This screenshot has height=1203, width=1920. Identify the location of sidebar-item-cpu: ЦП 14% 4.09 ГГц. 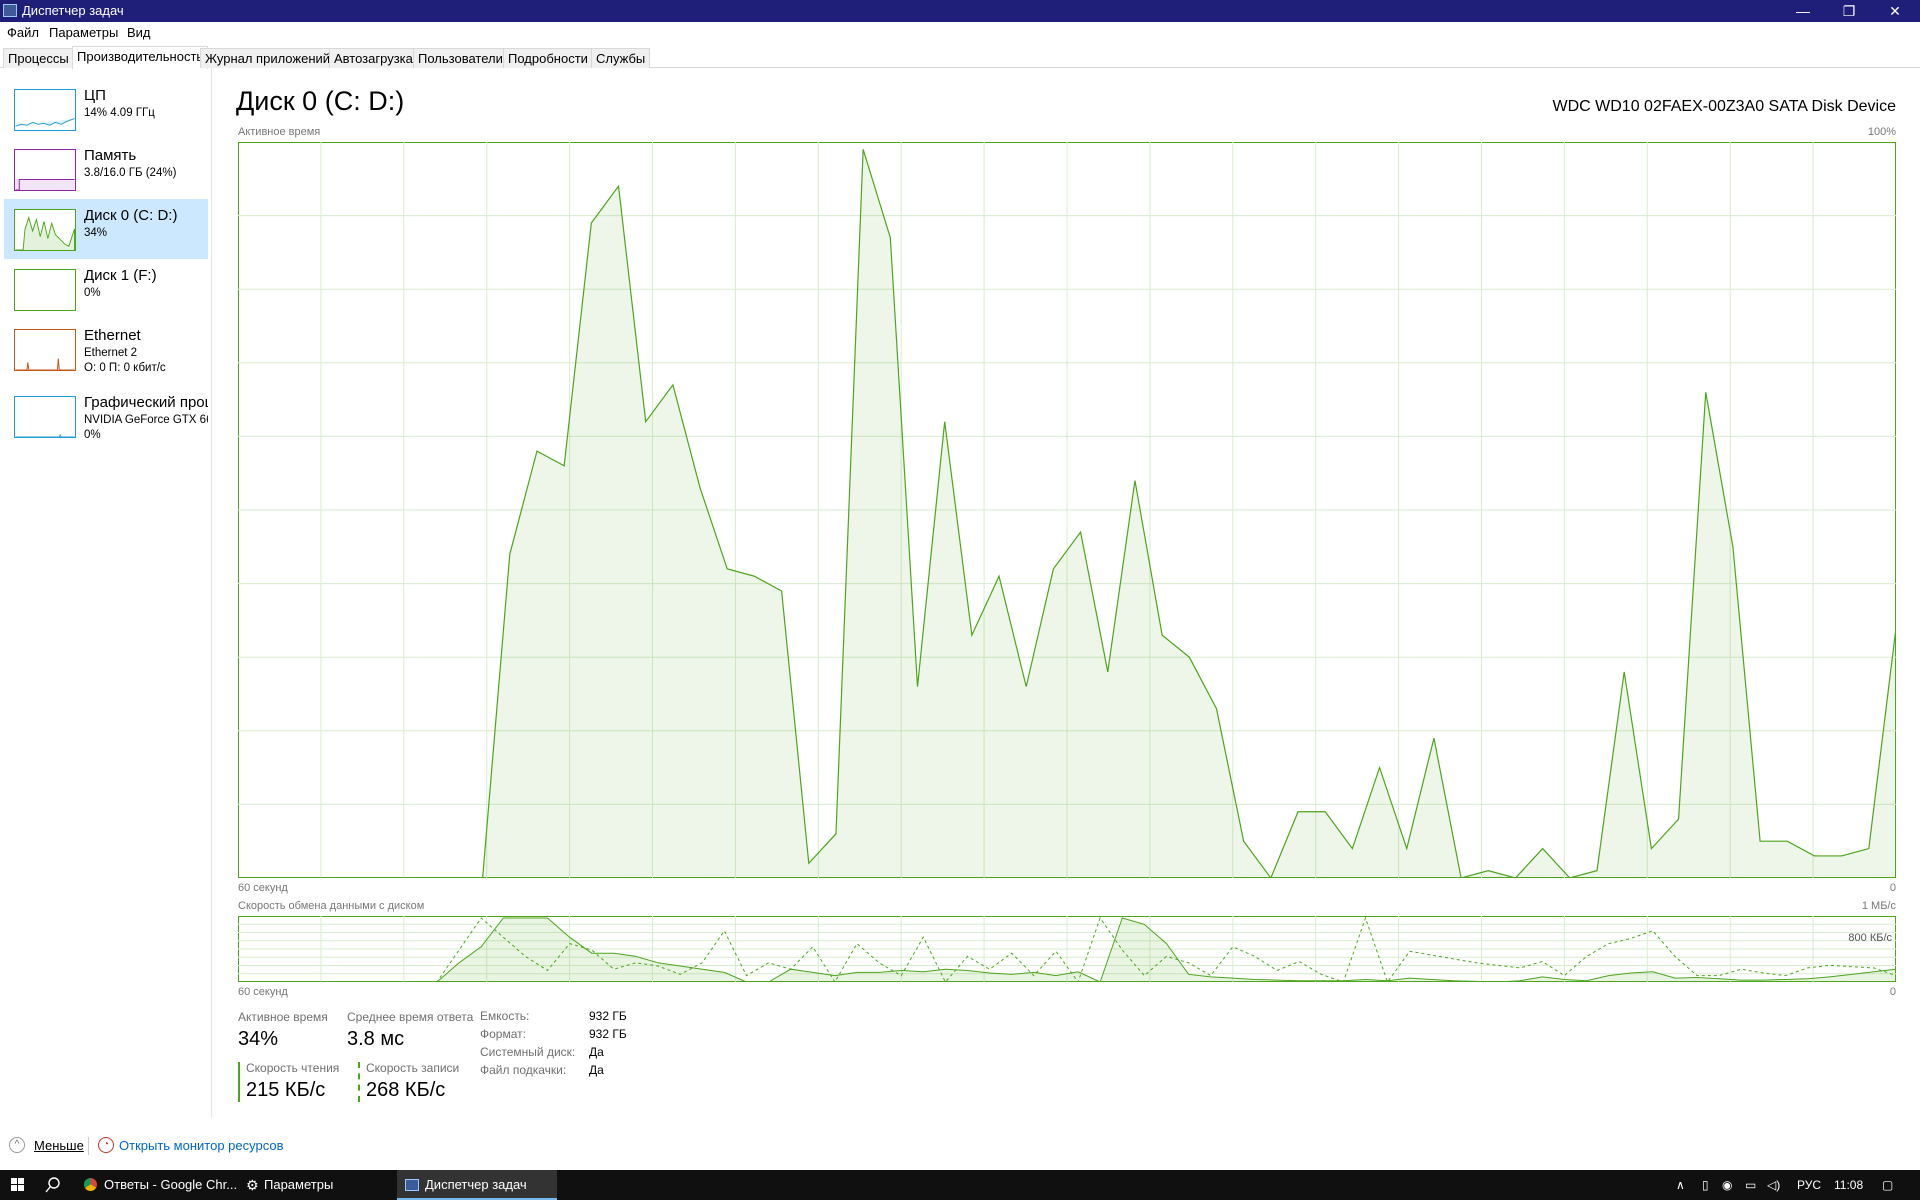
(106, 109).